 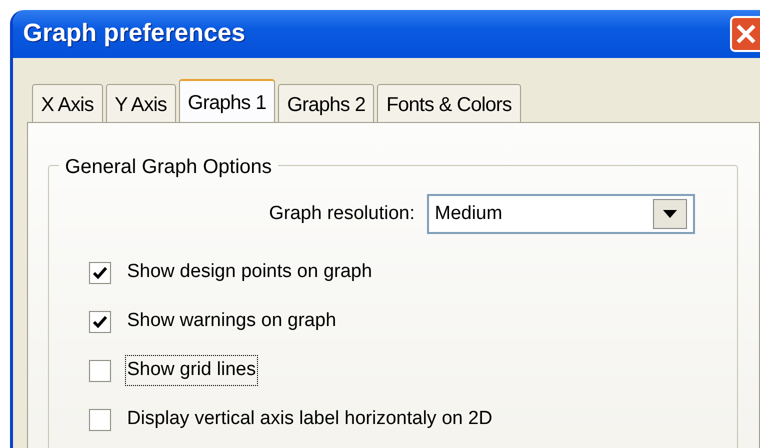 I want to click on checkbox-label: Show design points on graph, so click(x=249, y=272).